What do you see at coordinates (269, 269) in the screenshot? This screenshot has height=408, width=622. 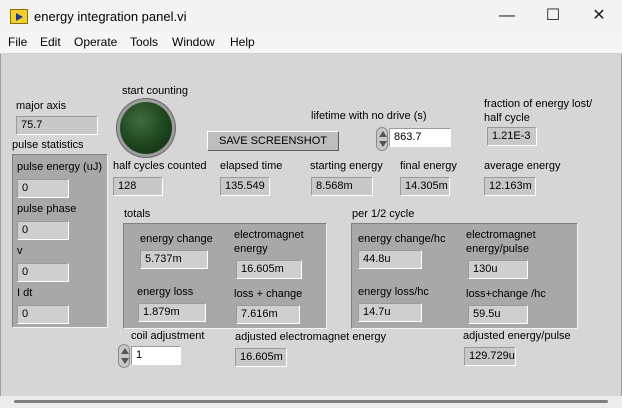 I see `electromagnet-energy-value: 16.605m` at bounding box center [269, 269].